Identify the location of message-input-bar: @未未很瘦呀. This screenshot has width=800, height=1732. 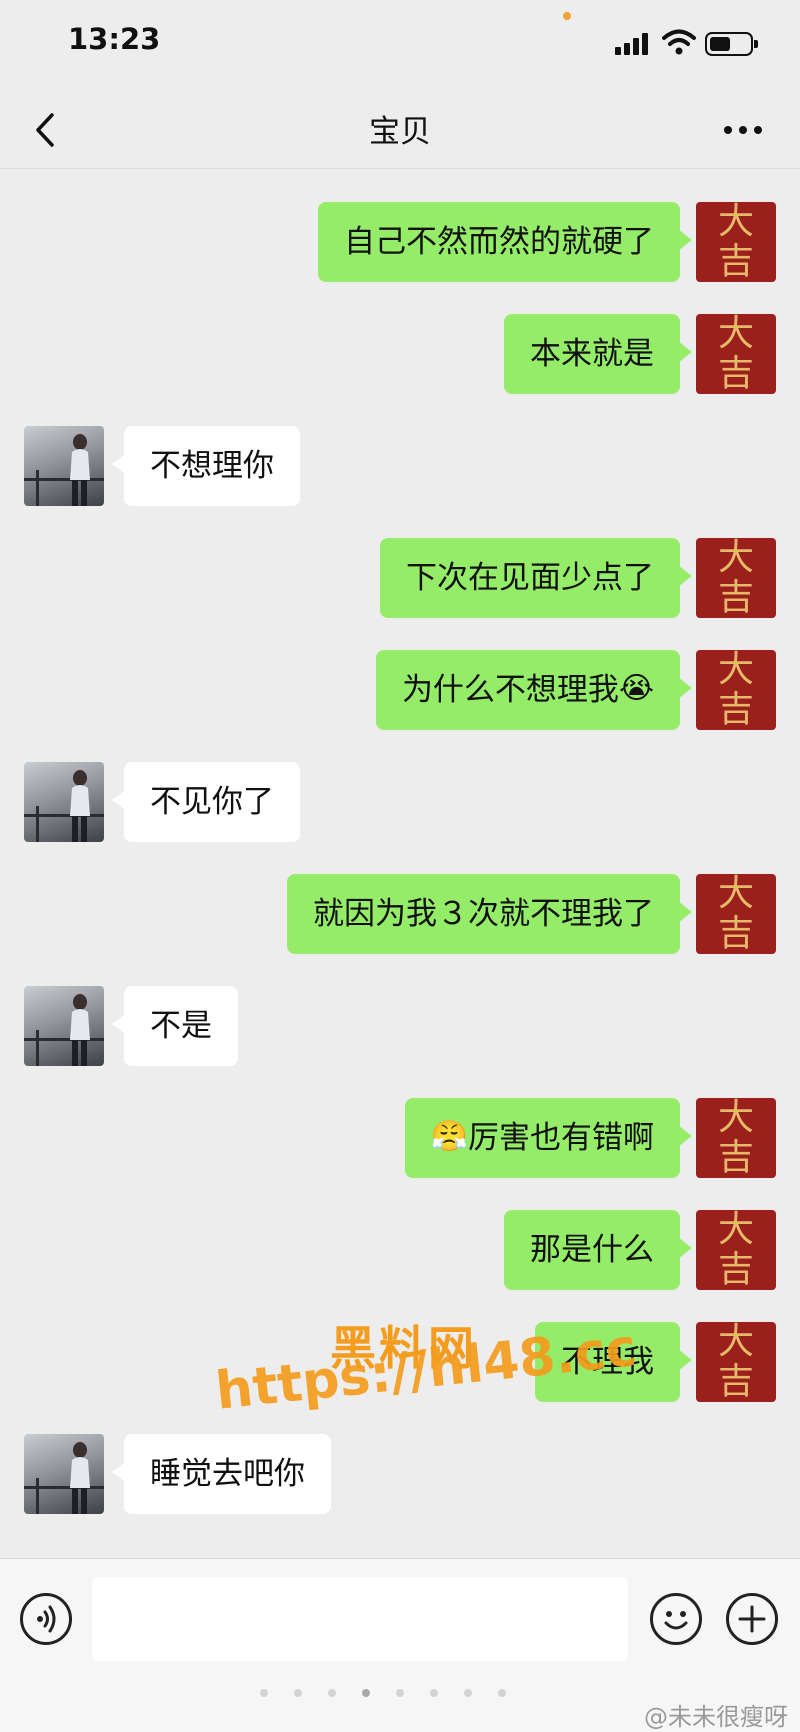
(400, 1645).